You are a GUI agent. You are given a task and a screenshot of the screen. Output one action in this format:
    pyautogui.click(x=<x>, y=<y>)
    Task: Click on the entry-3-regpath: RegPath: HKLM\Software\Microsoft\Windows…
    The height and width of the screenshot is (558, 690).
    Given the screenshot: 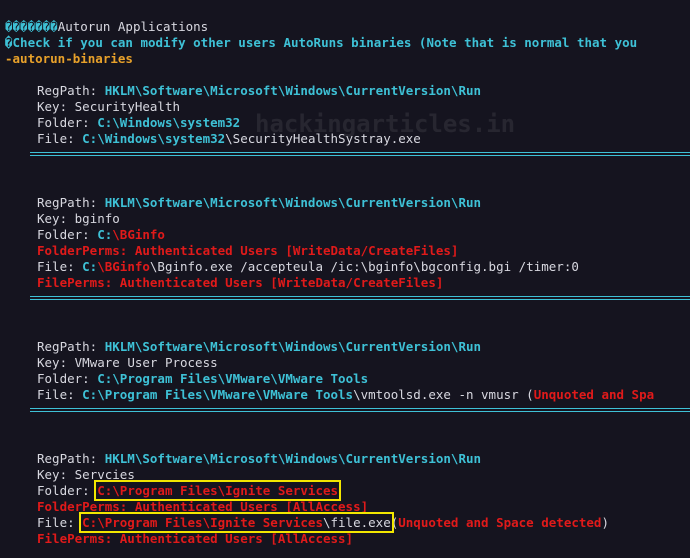 What is the action you would take?
    pyautogui.click(x=259, y=347)
    